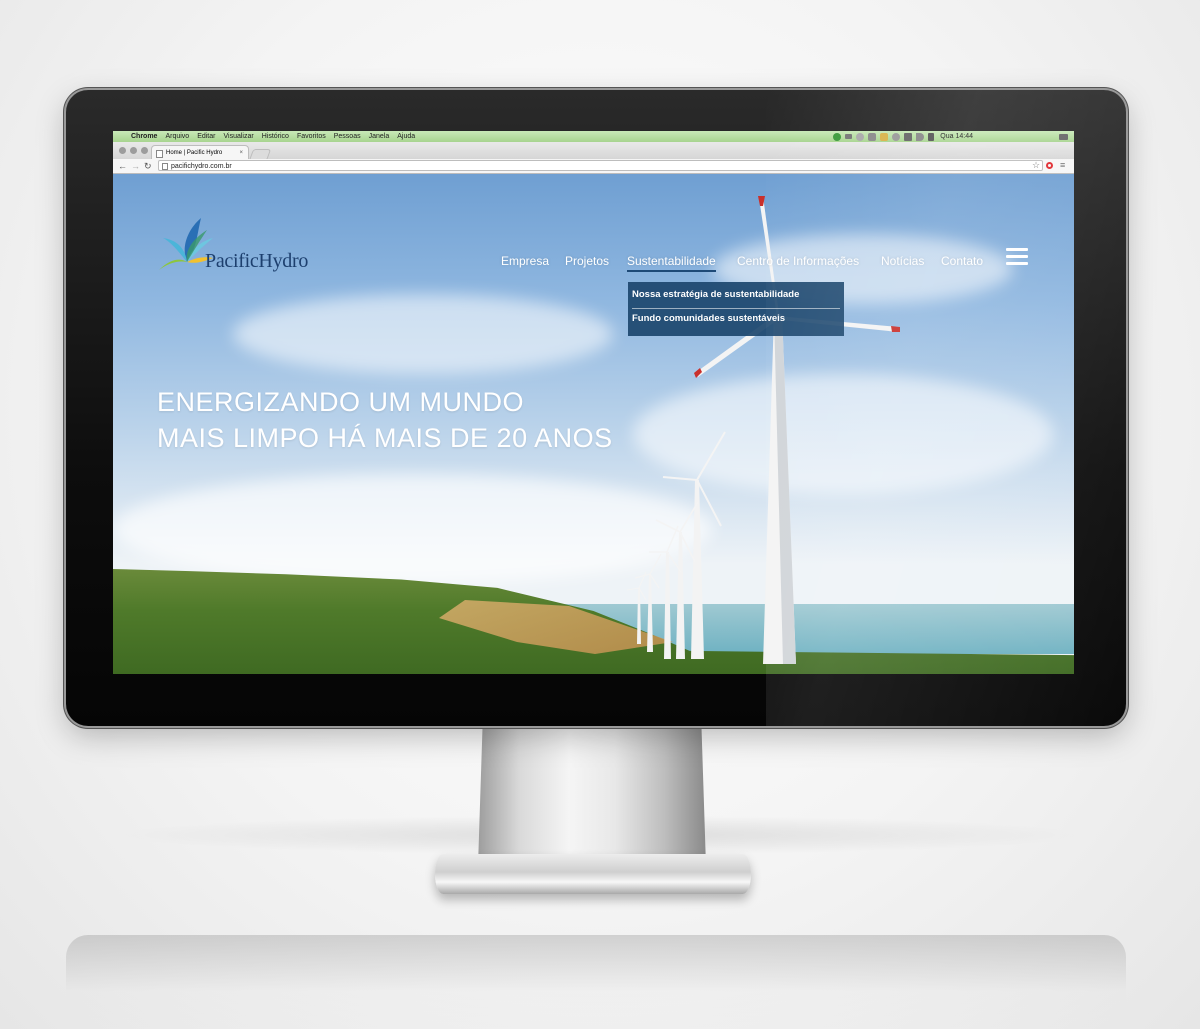  What do you see at coordinates (122, 150) in the screenshot?
I see `close-window-button` at bounding box center [122, 150].